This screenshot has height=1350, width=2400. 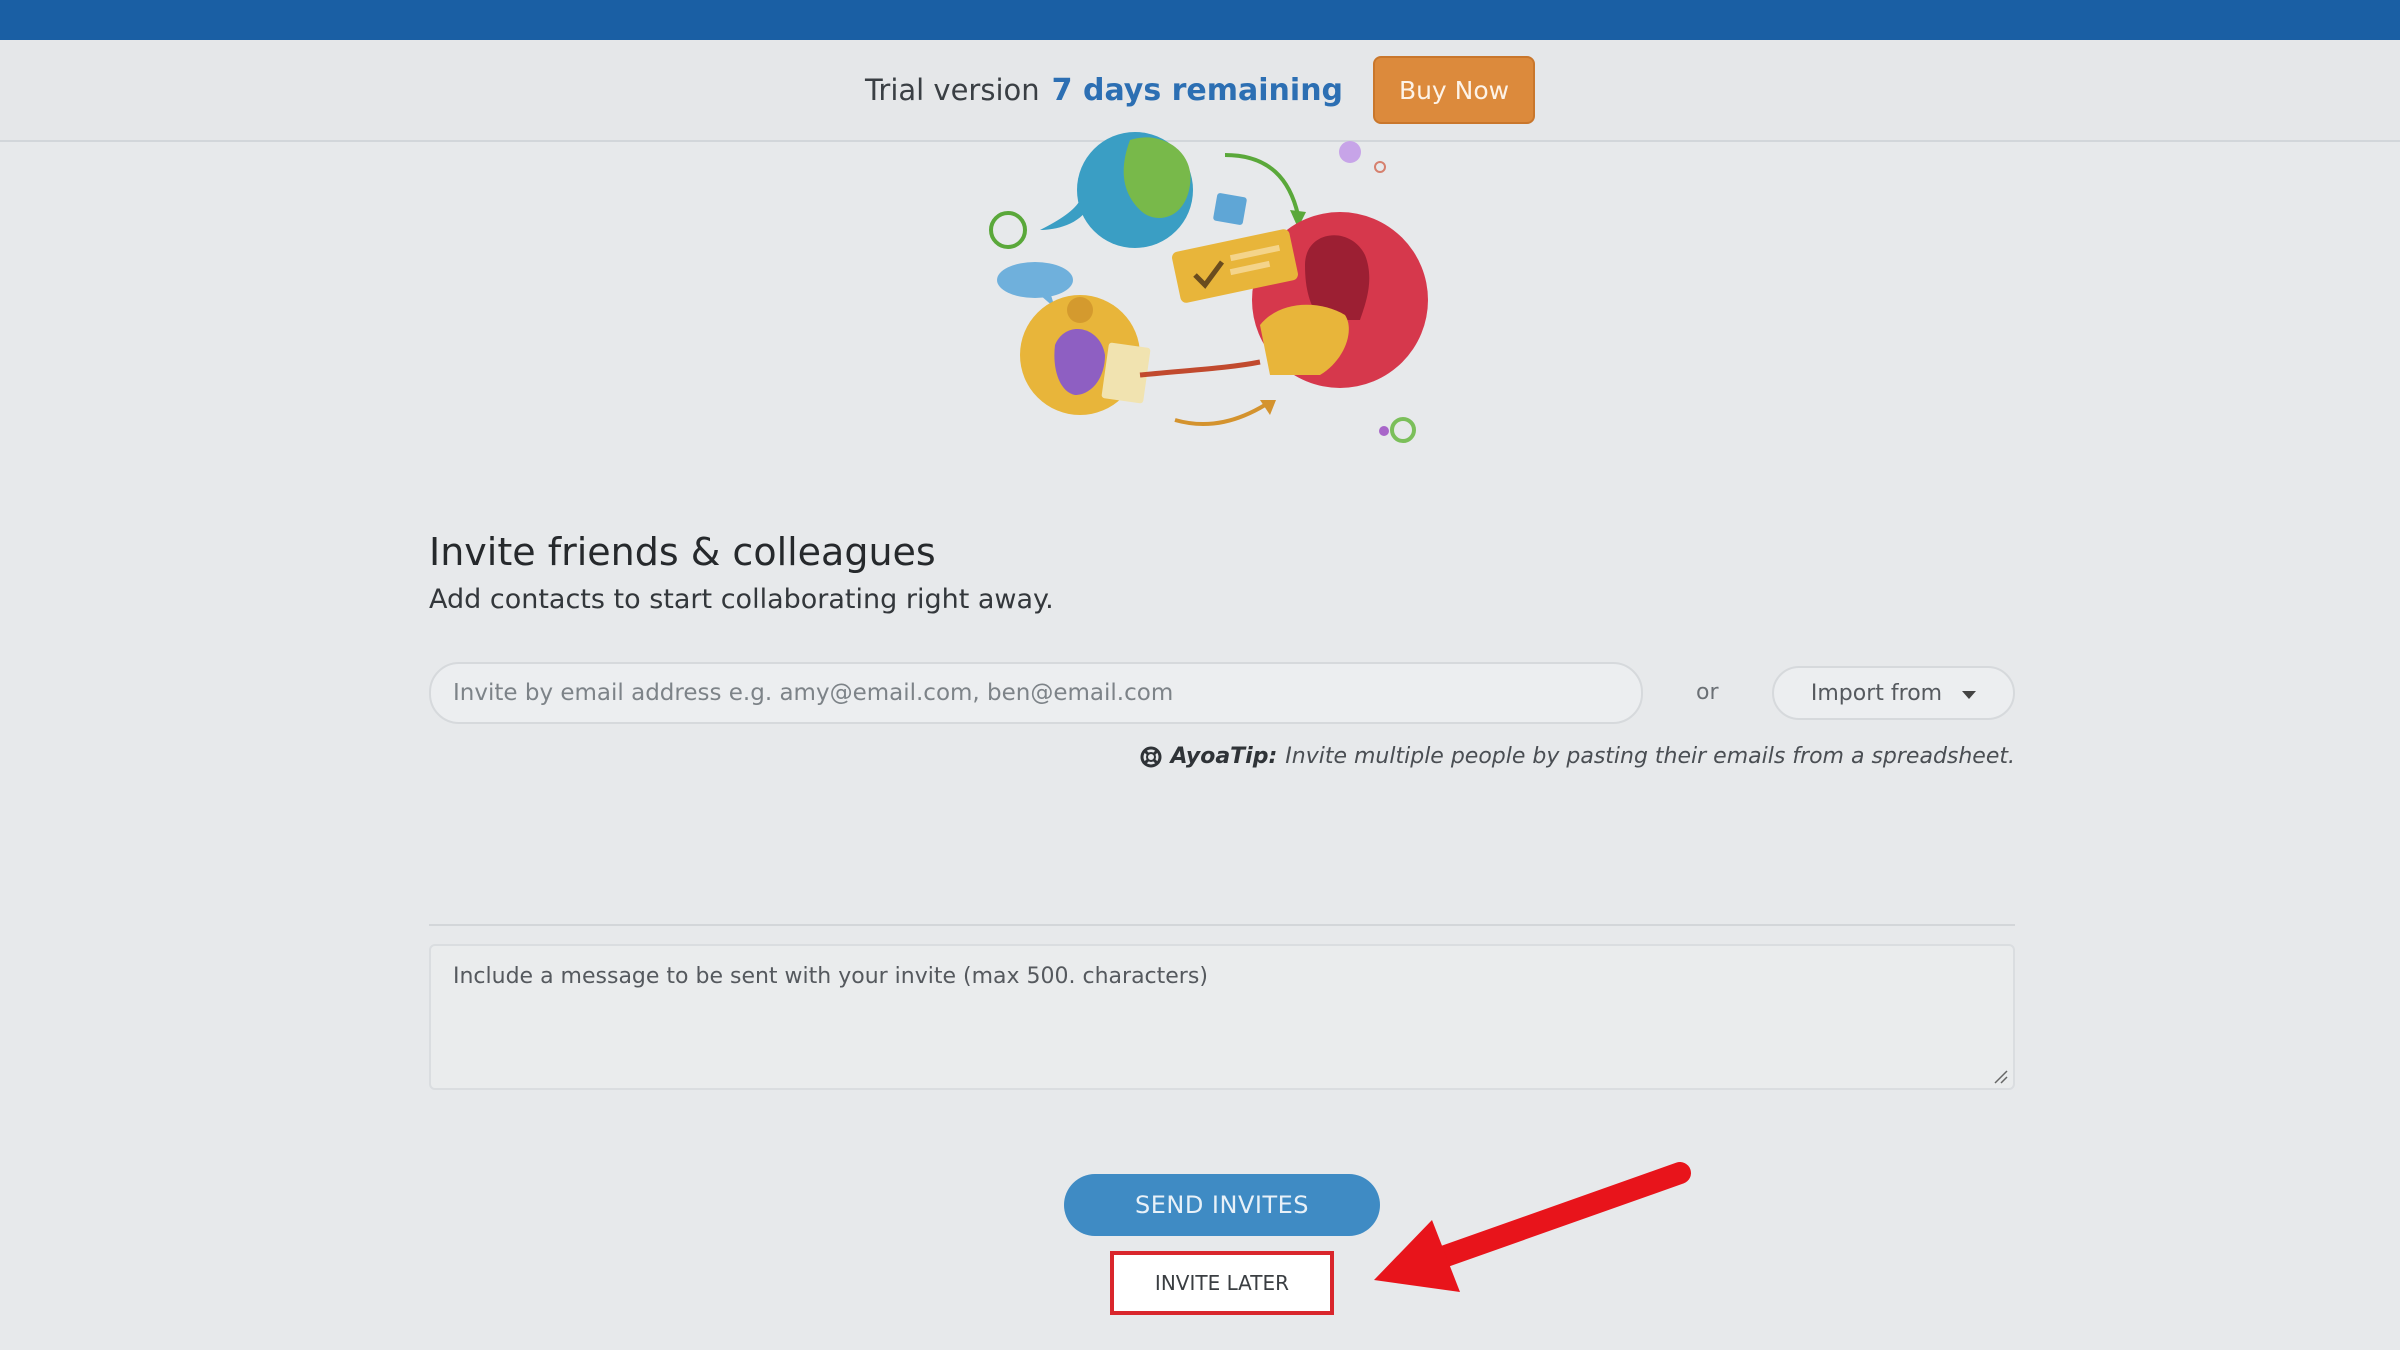 I want to click on photo-card-icon, so click(x=1230, y=209).